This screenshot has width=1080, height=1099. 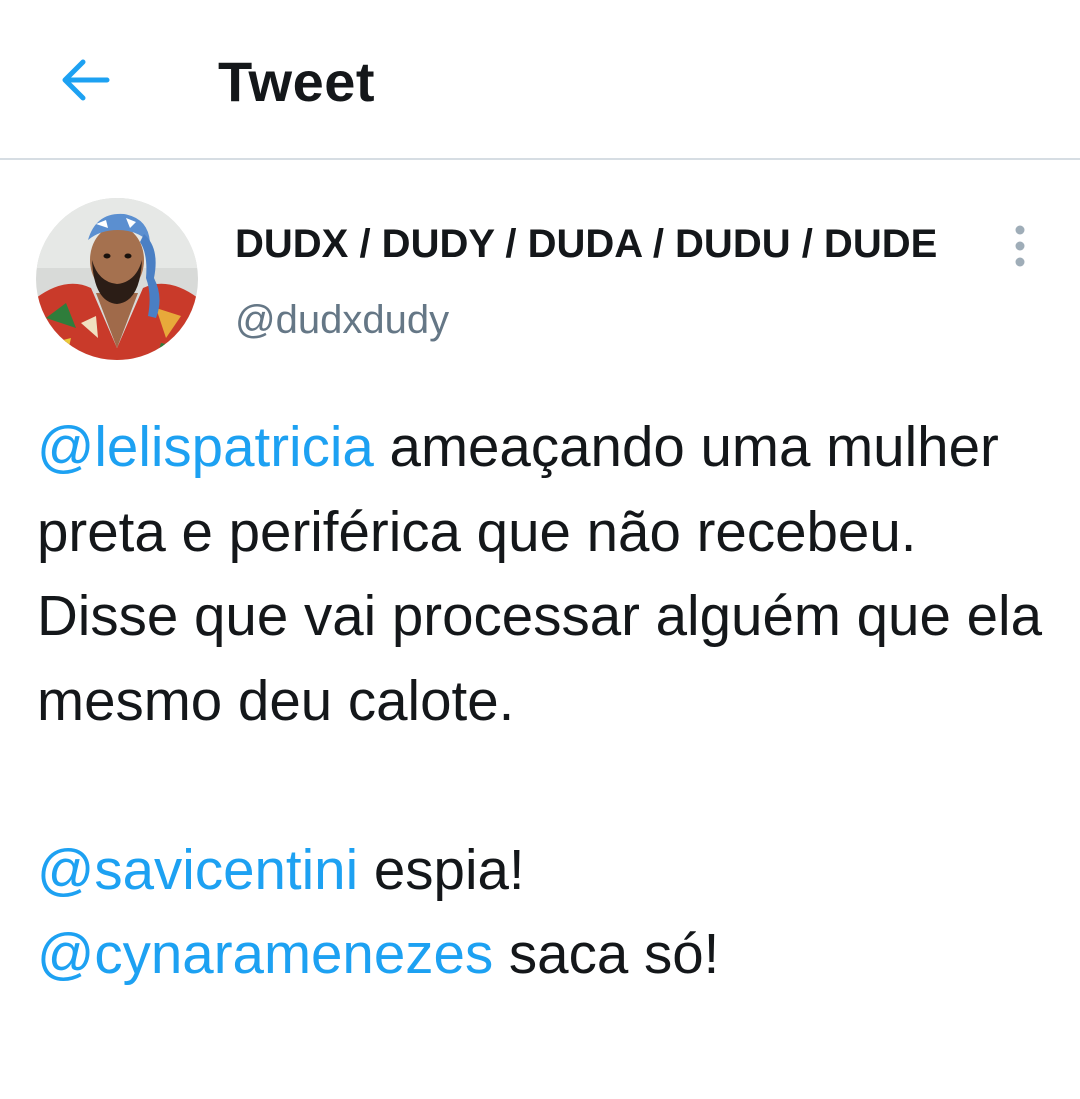 I want to click on tweet-line: @cynaramenezes saca só!, so click(x=542, y=954).